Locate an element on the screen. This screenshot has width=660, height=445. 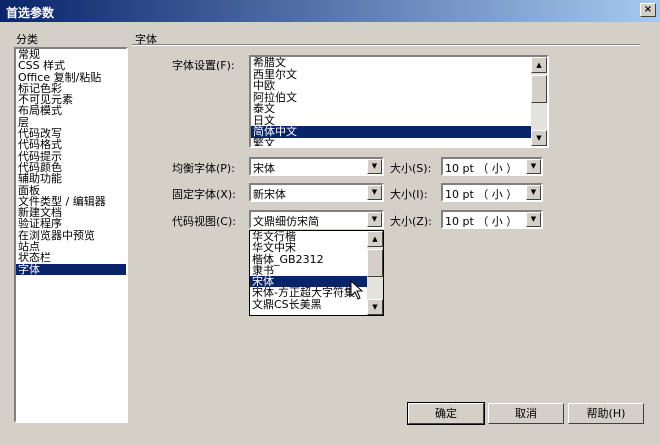
category-item: 代码格式 is located at coordinates (71, 144).